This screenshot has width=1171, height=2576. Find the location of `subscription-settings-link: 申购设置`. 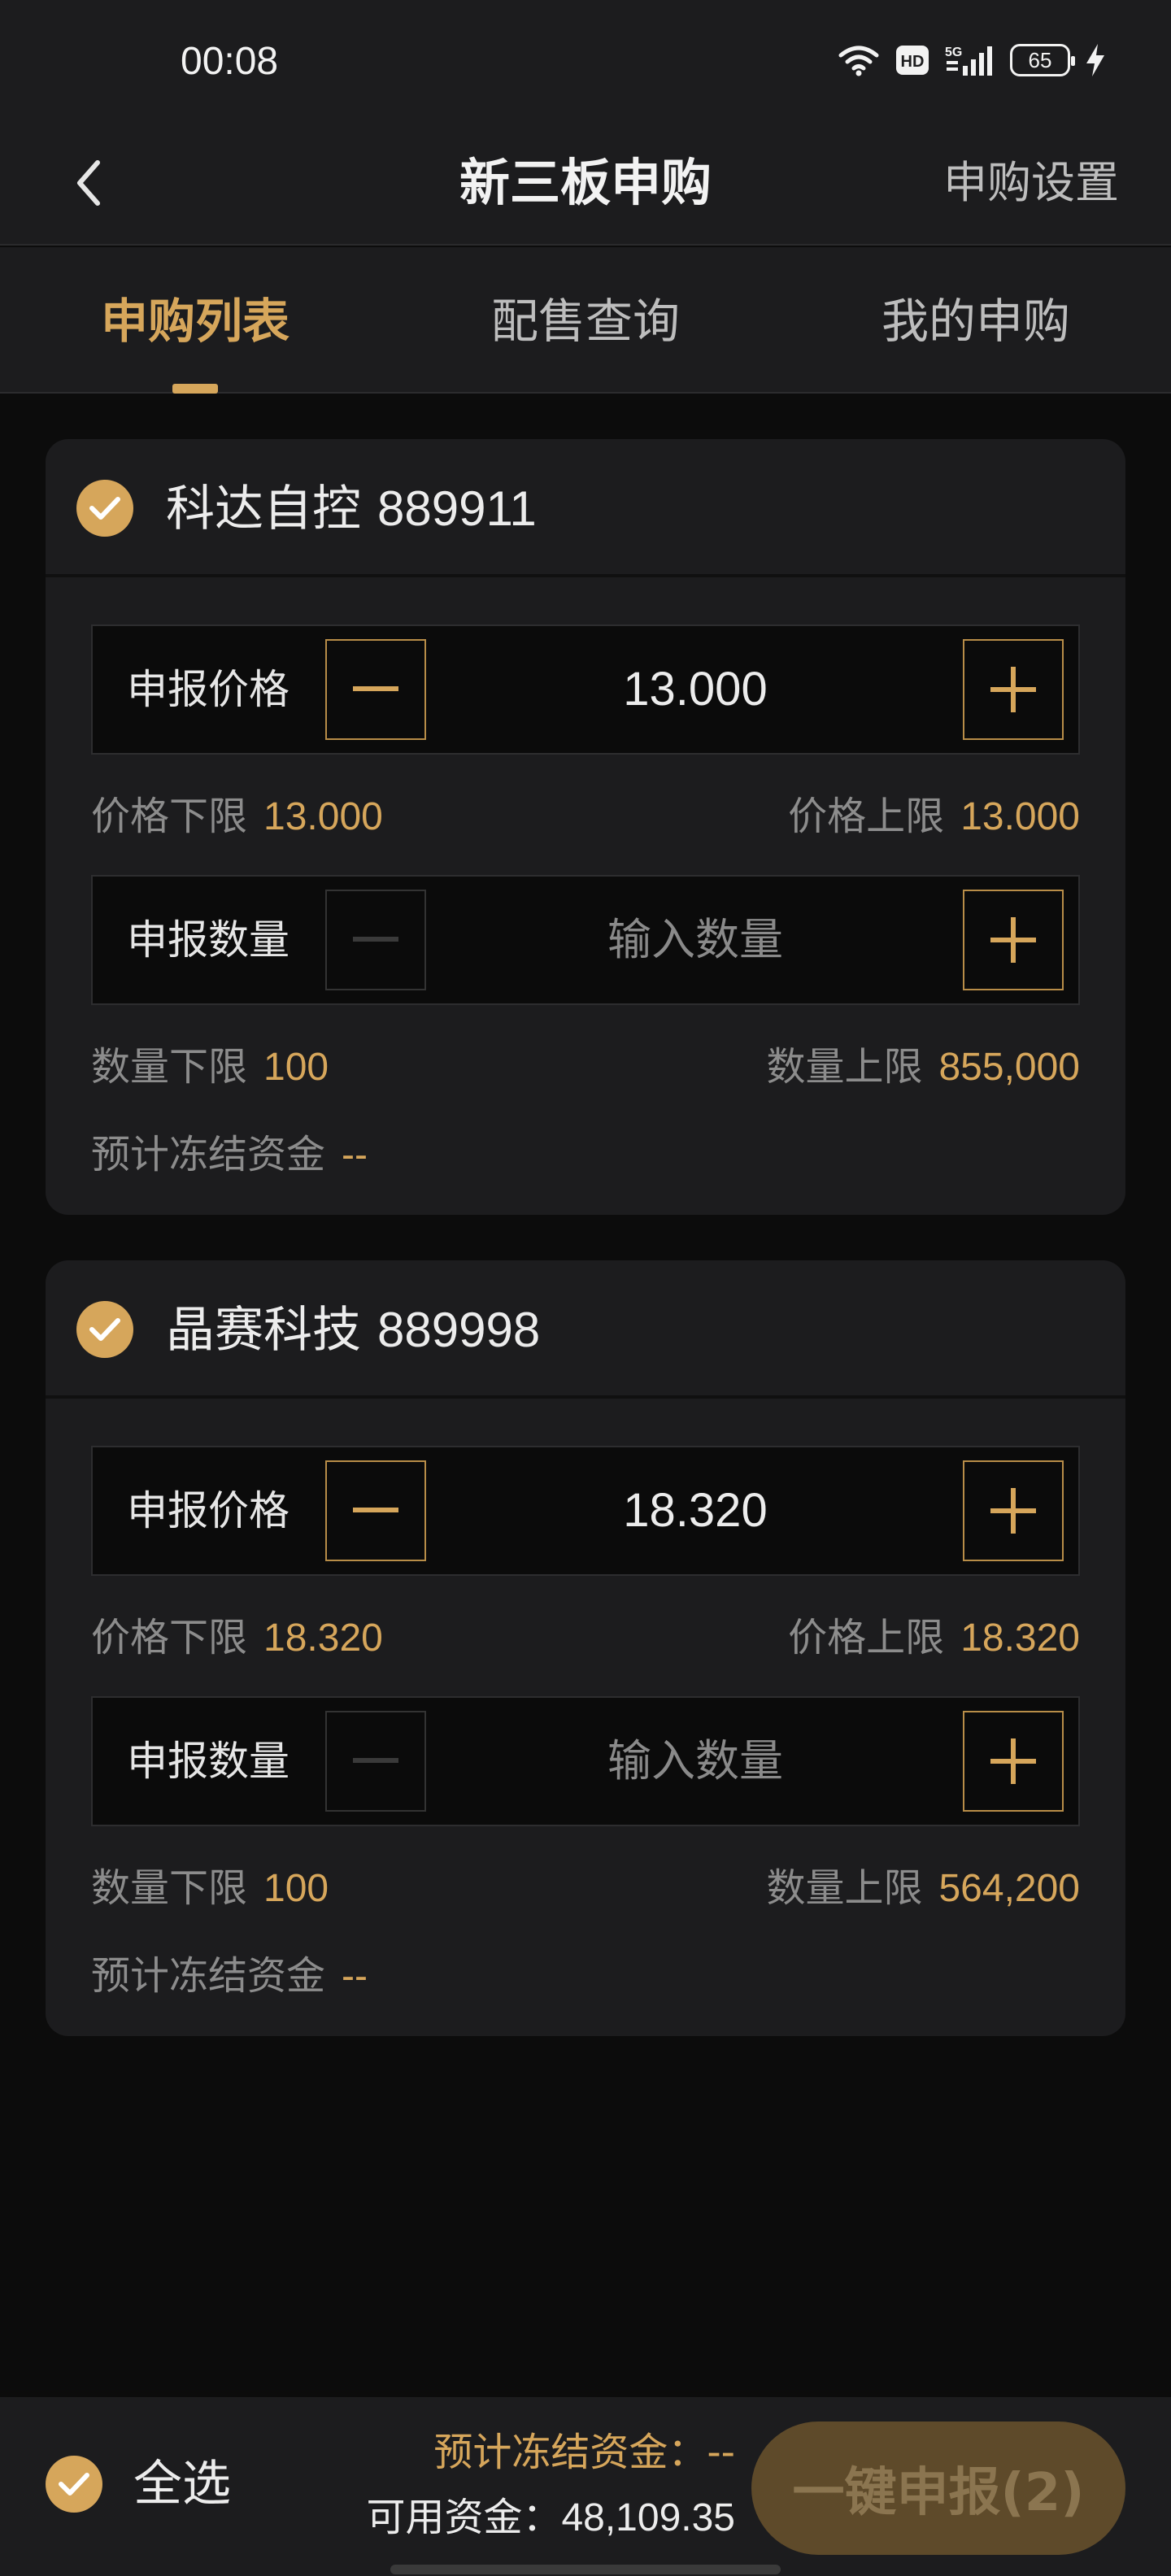

subscription-settings-link: 申购设置 is located at coordinates (1031, 183).